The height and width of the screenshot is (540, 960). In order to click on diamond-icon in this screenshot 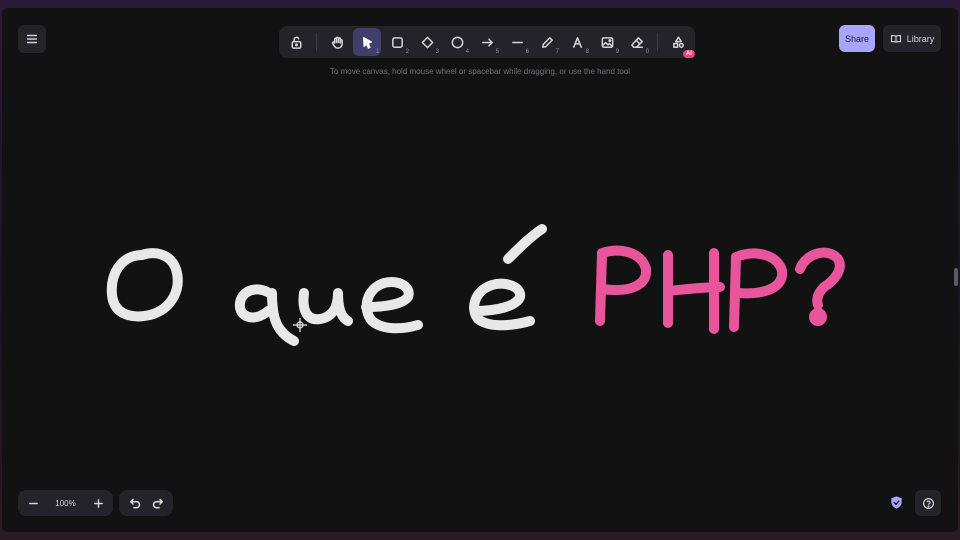, I will do `click(427, 42)`.